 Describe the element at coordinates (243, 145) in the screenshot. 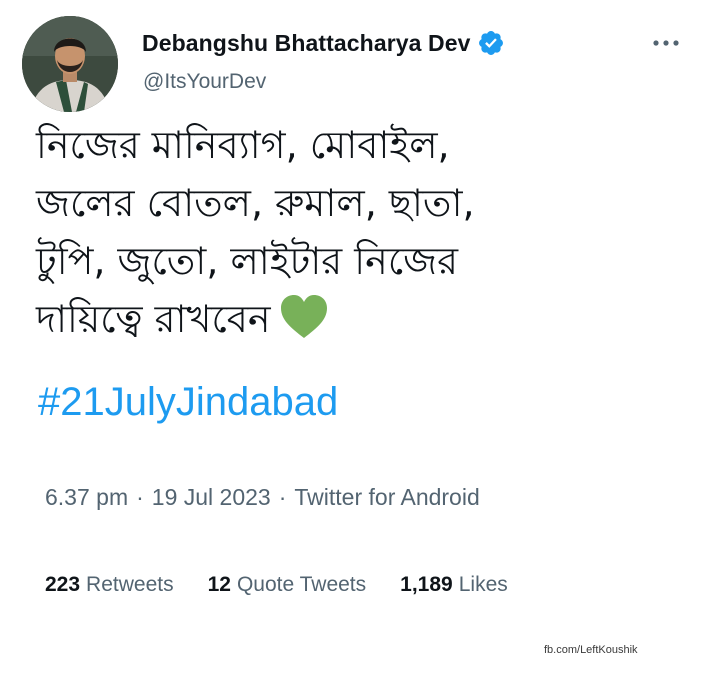

I see `tweet-text-line: নিজের মানিব্যাগ, মোবাইল,` at that location.